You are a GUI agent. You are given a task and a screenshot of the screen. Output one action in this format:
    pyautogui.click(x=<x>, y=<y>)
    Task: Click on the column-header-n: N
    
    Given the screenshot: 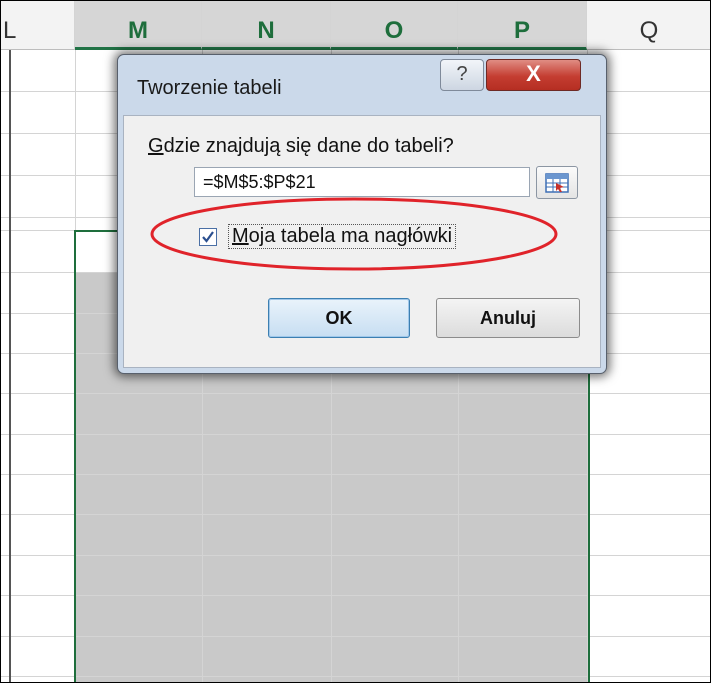 What is the action you would take?
    pyautogui.click(x=266, y=25)
    